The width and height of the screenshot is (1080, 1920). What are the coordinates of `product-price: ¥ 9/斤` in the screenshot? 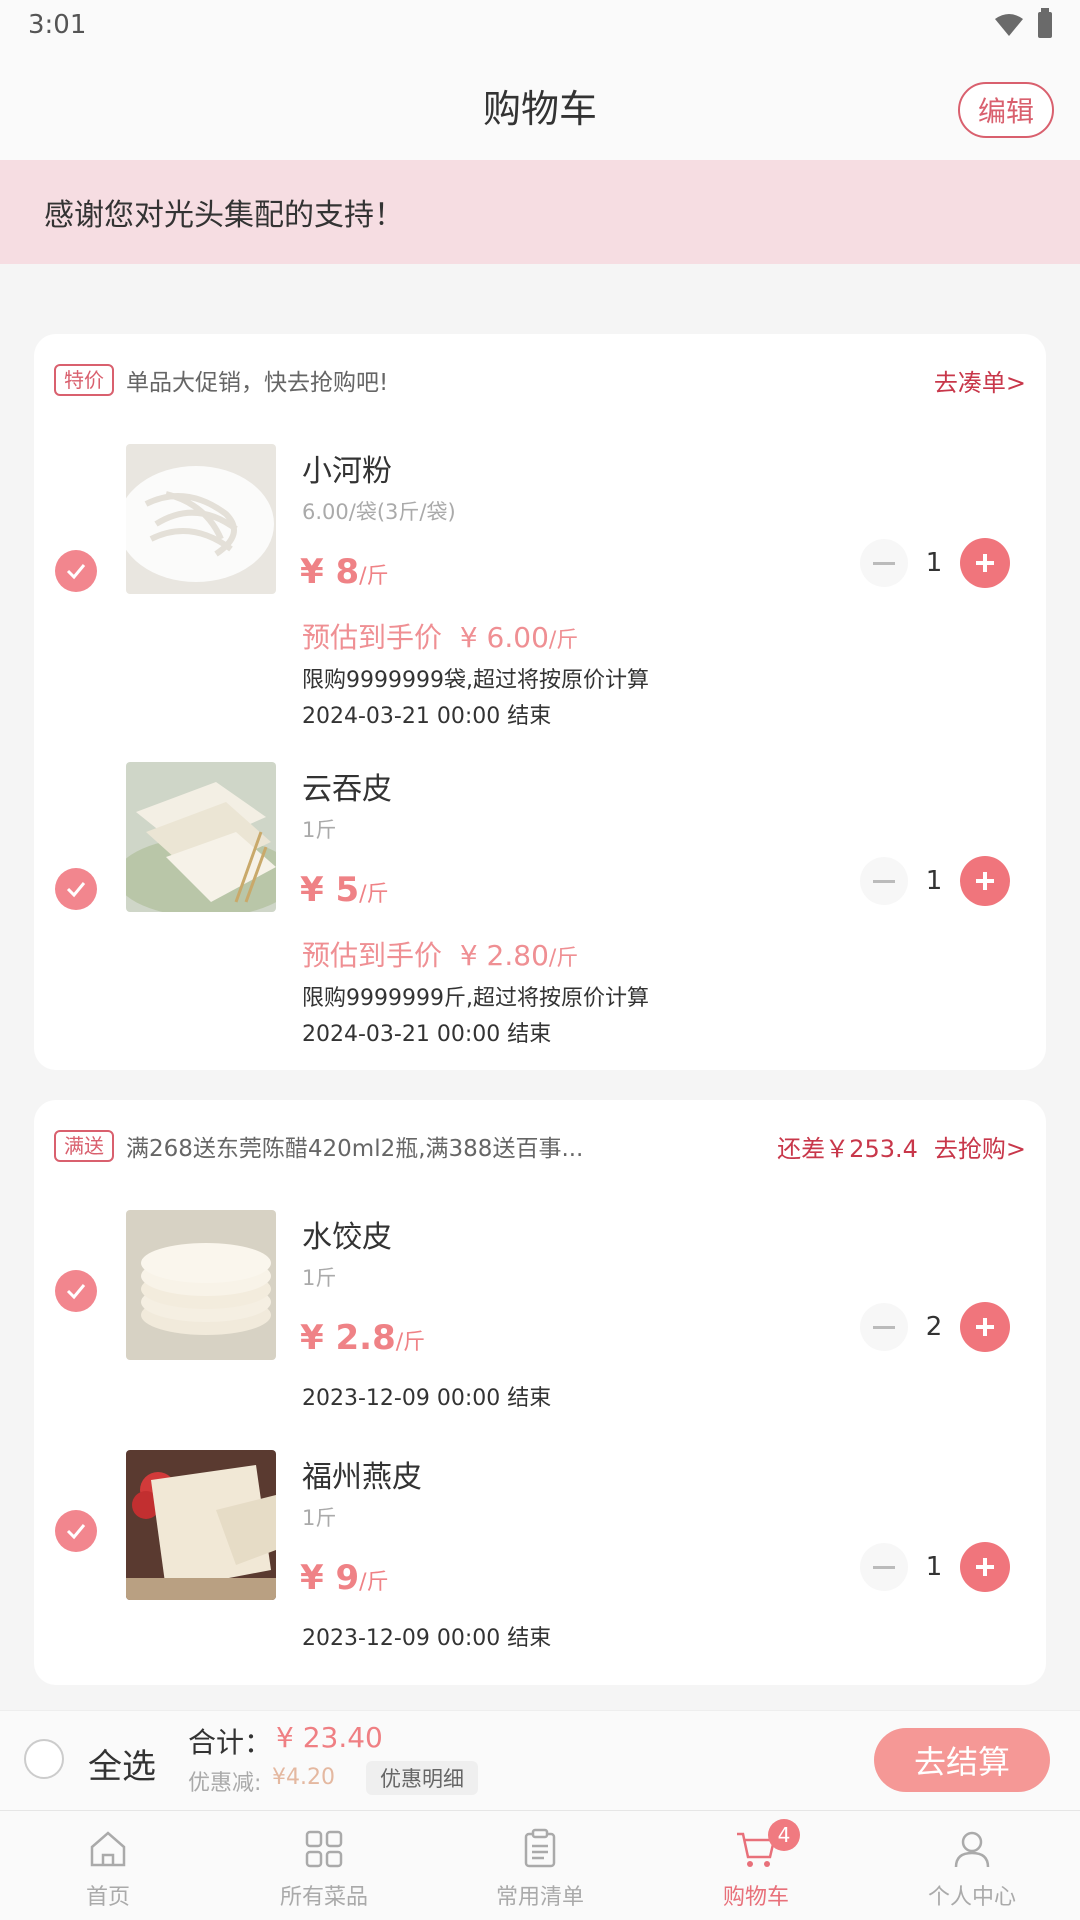 It's located at (344, 1578).